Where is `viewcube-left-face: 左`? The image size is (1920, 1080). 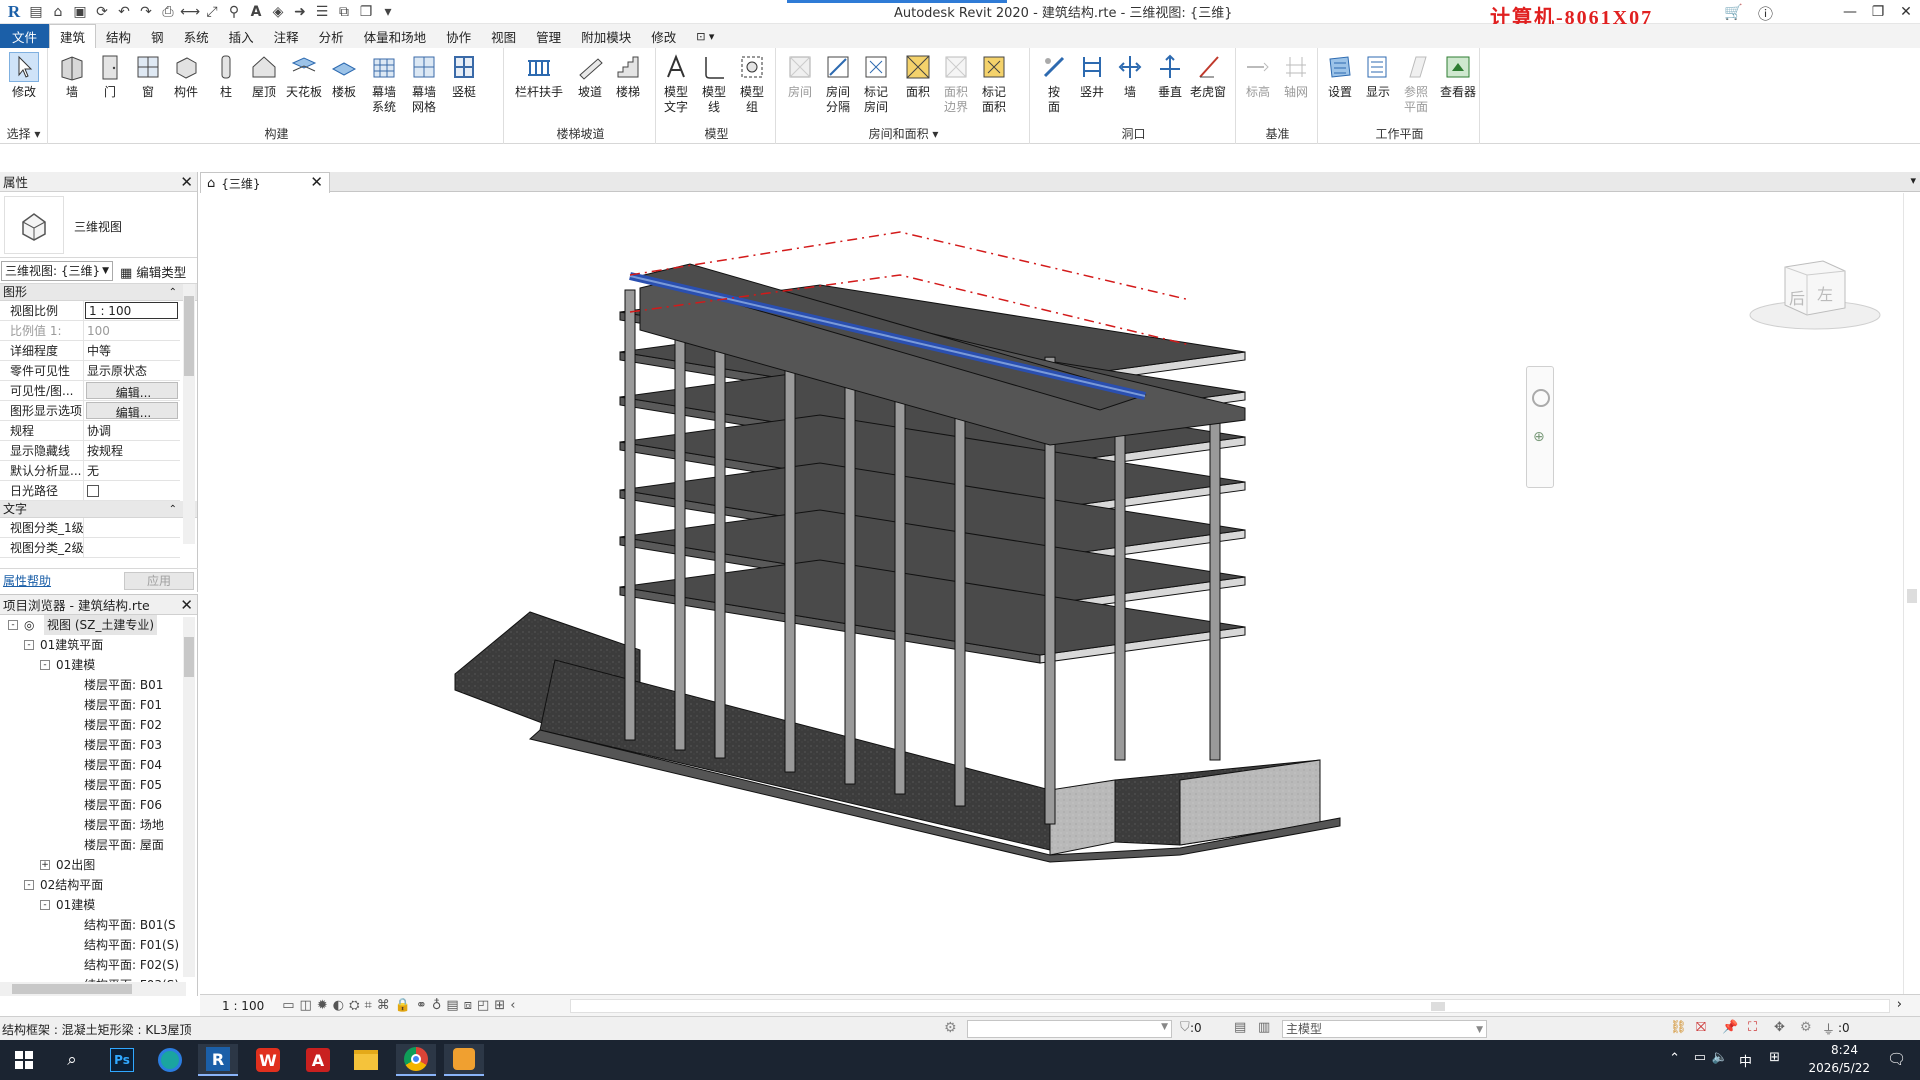 viewcube-left-face: 左 is located at coordinates (1825, 293).